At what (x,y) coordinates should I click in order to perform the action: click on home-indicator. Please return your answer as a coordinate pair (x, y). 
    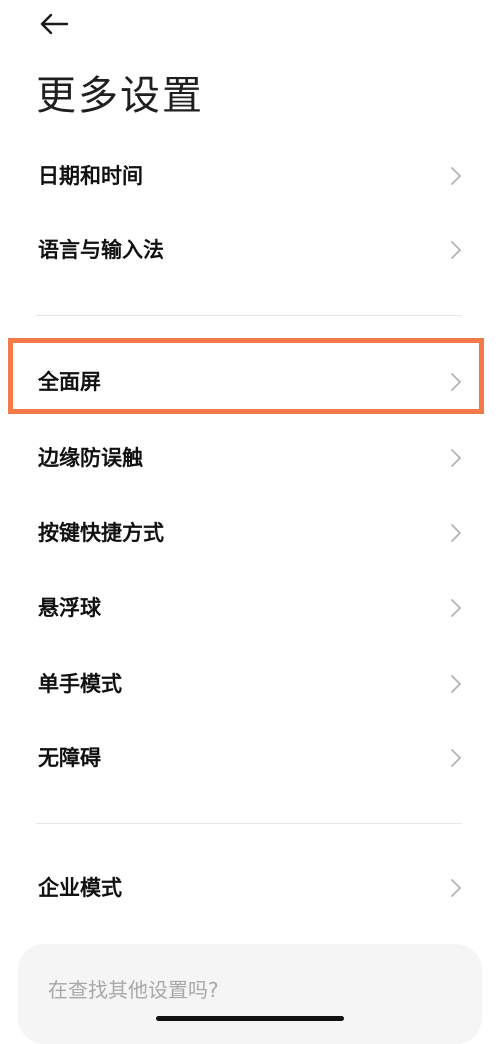
    Looking at the image, I should click on (250, 1018).